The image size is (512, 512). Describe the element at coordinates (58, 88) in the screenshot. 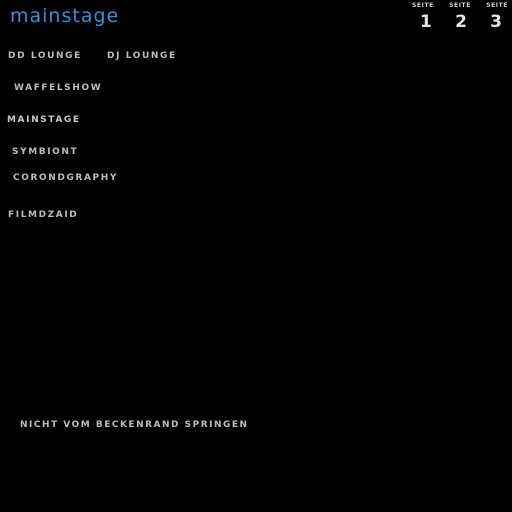

I see `nav-link-waffelshow: WAFFELSHOW` at that location.